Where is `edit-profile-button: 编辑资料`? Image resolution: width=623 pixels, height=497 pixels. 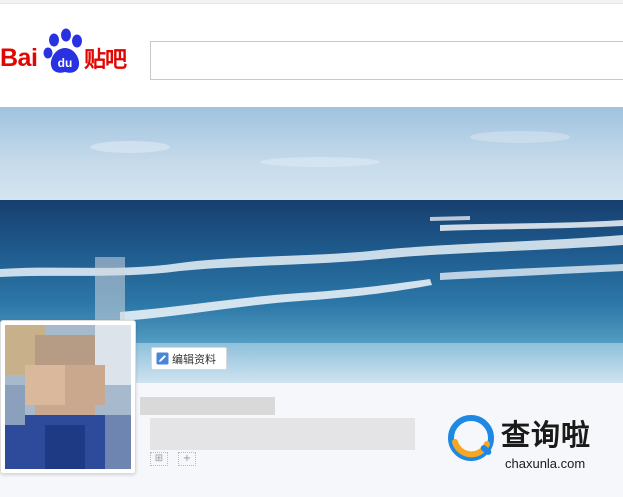
edit-profile-button: 编辑资料 is located at coordinates (189, 358).